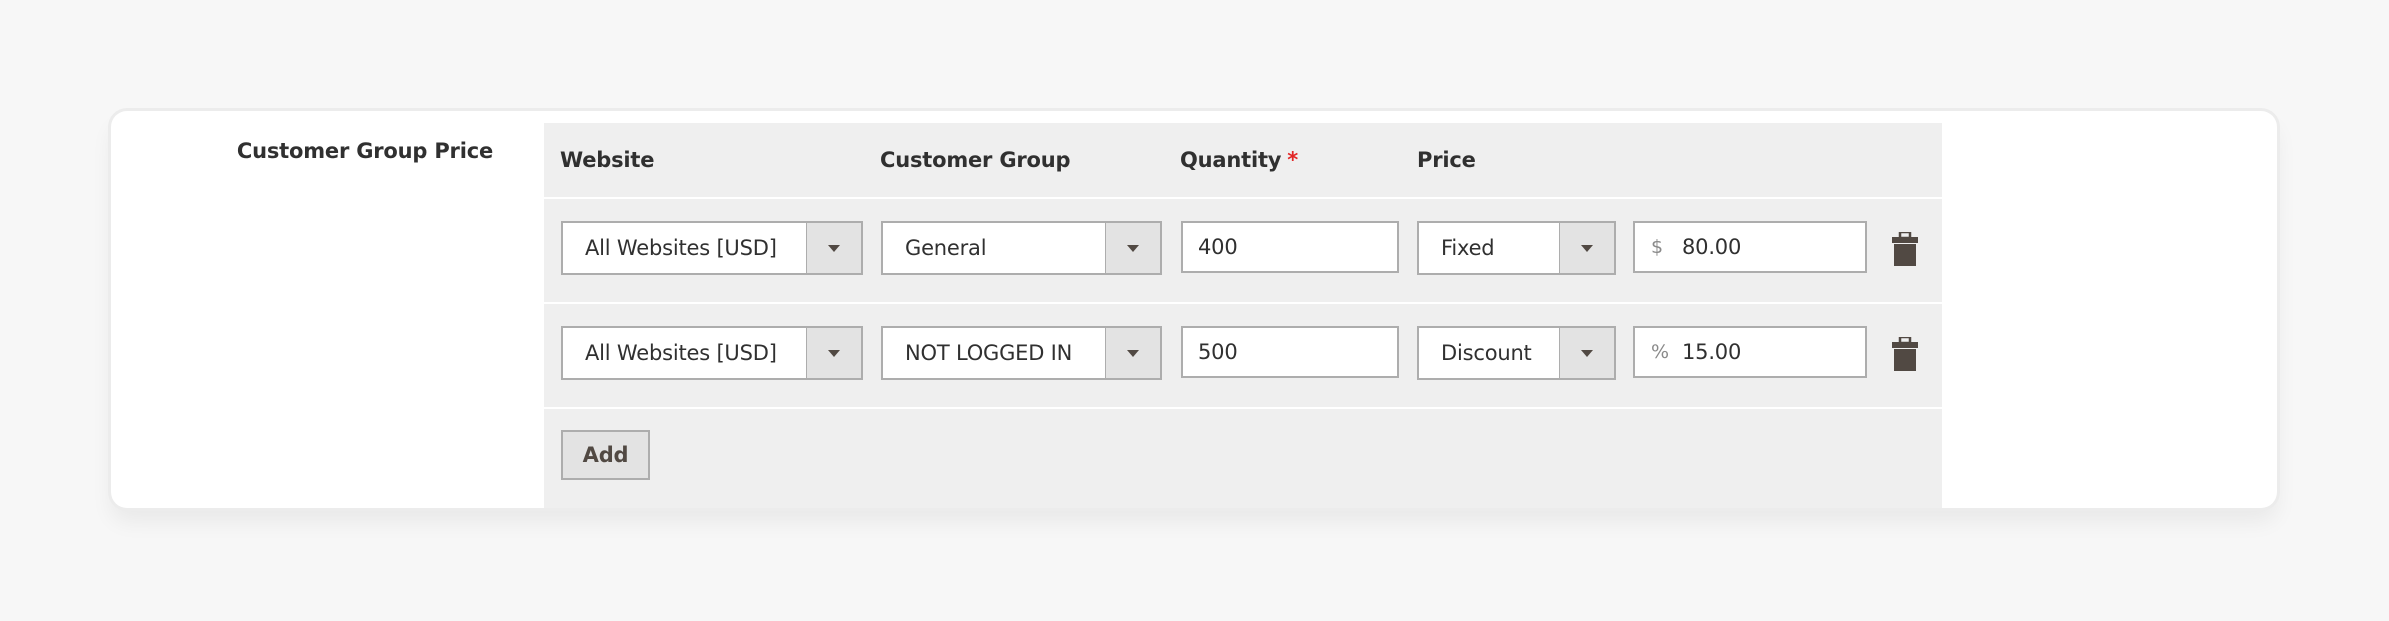 The width and height of the screenshot is (2389, 621). Describe the element at coordinates (1243, 458) in the screenshot. I see `grid-footer: Add` at that location.